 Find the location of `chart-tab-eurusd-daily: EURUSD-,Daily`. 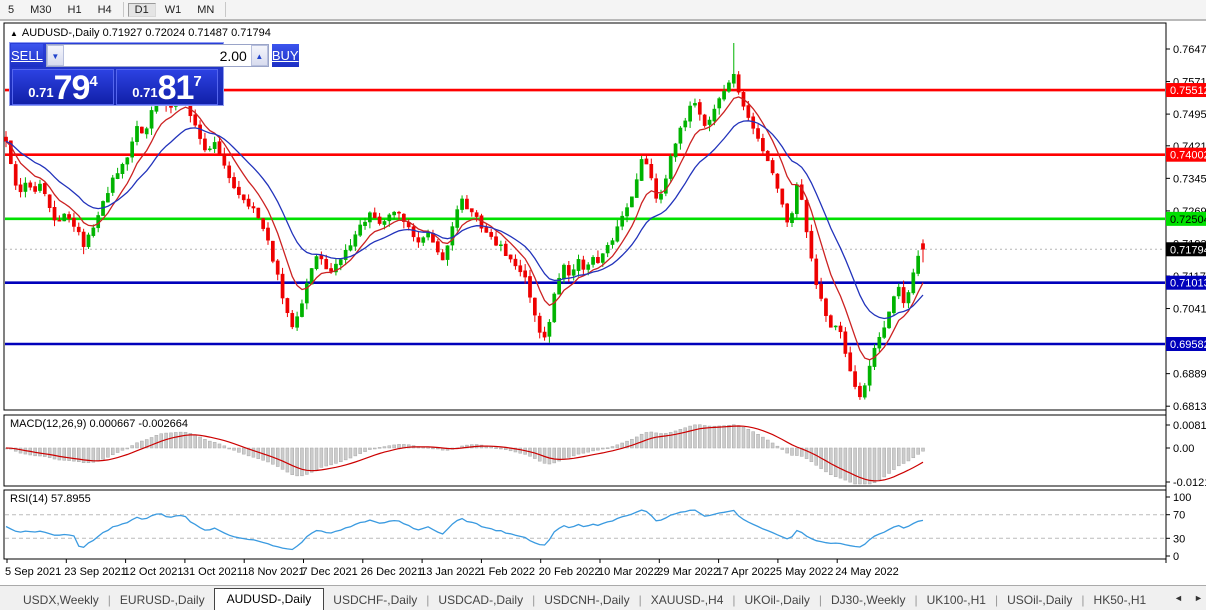

chart-tab-eurusd-daily: EURUSD-,Daily is located at coordinates (162, 600).